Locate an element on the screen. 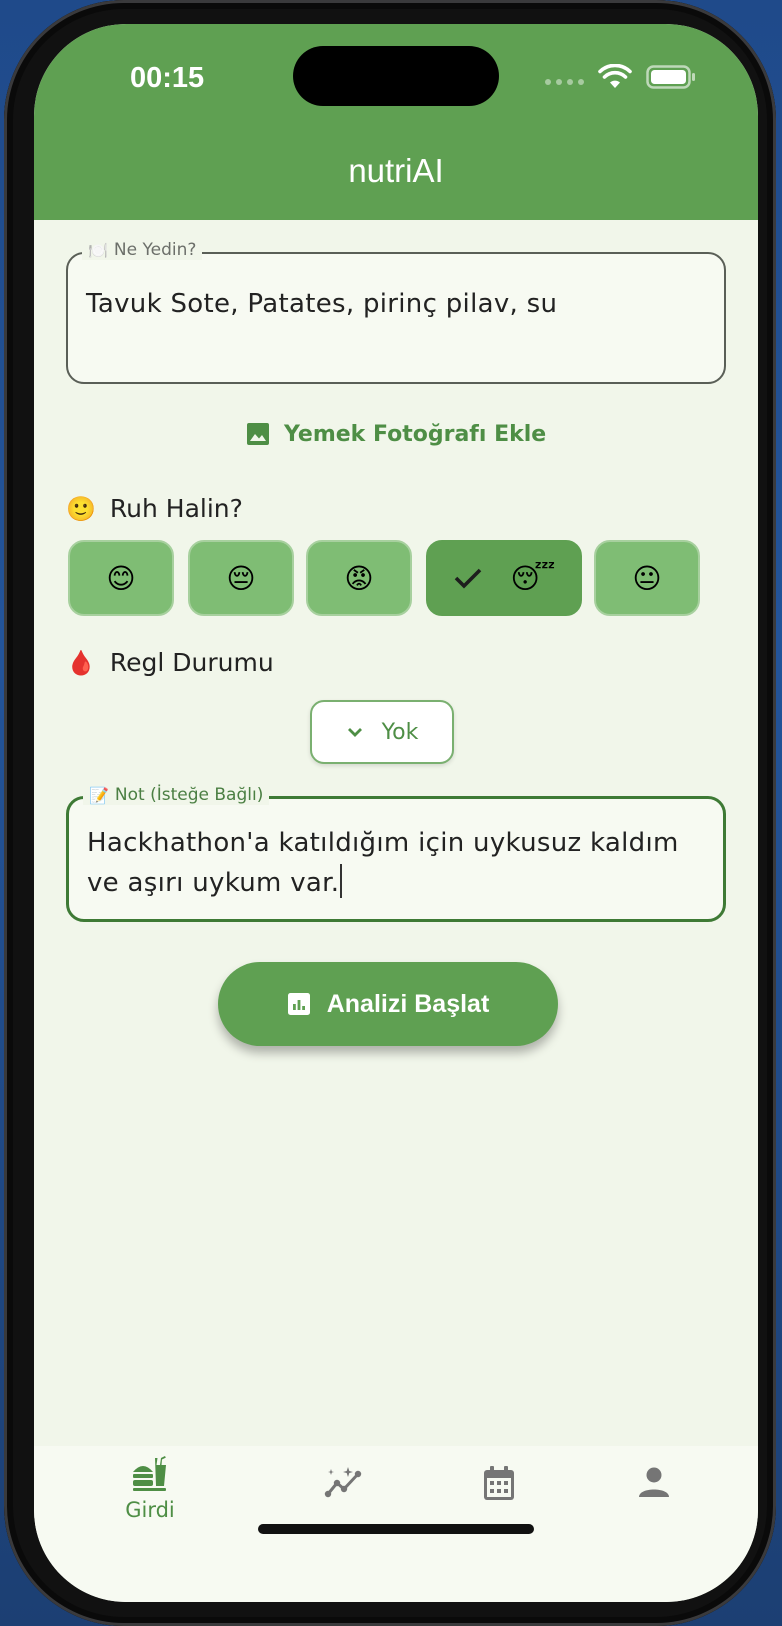 The width and height of the screenshot is (782, 1626). app-header: 00:15 nutriAI is located at coordinates (396, 122).